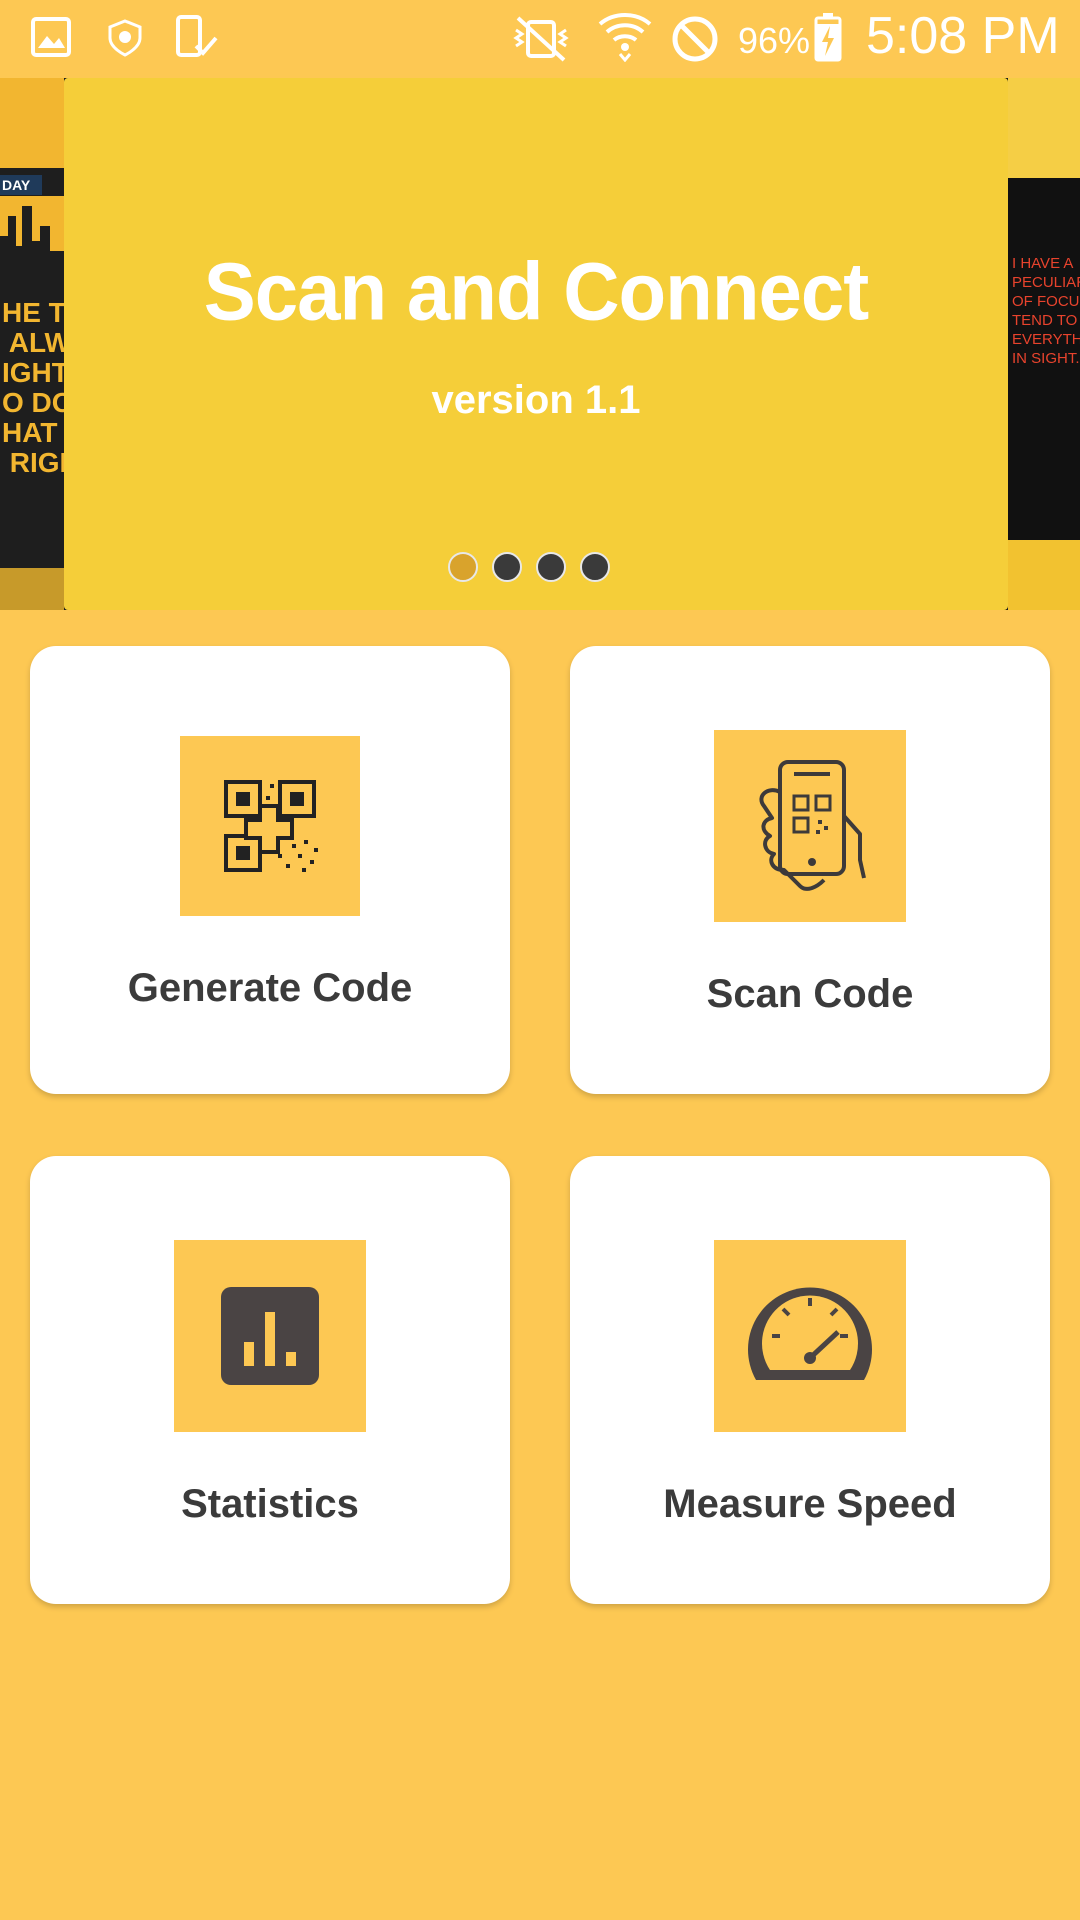 This screenshot has width=1080, height=1920. I want to click on wifi-icon, so click(625, 38).